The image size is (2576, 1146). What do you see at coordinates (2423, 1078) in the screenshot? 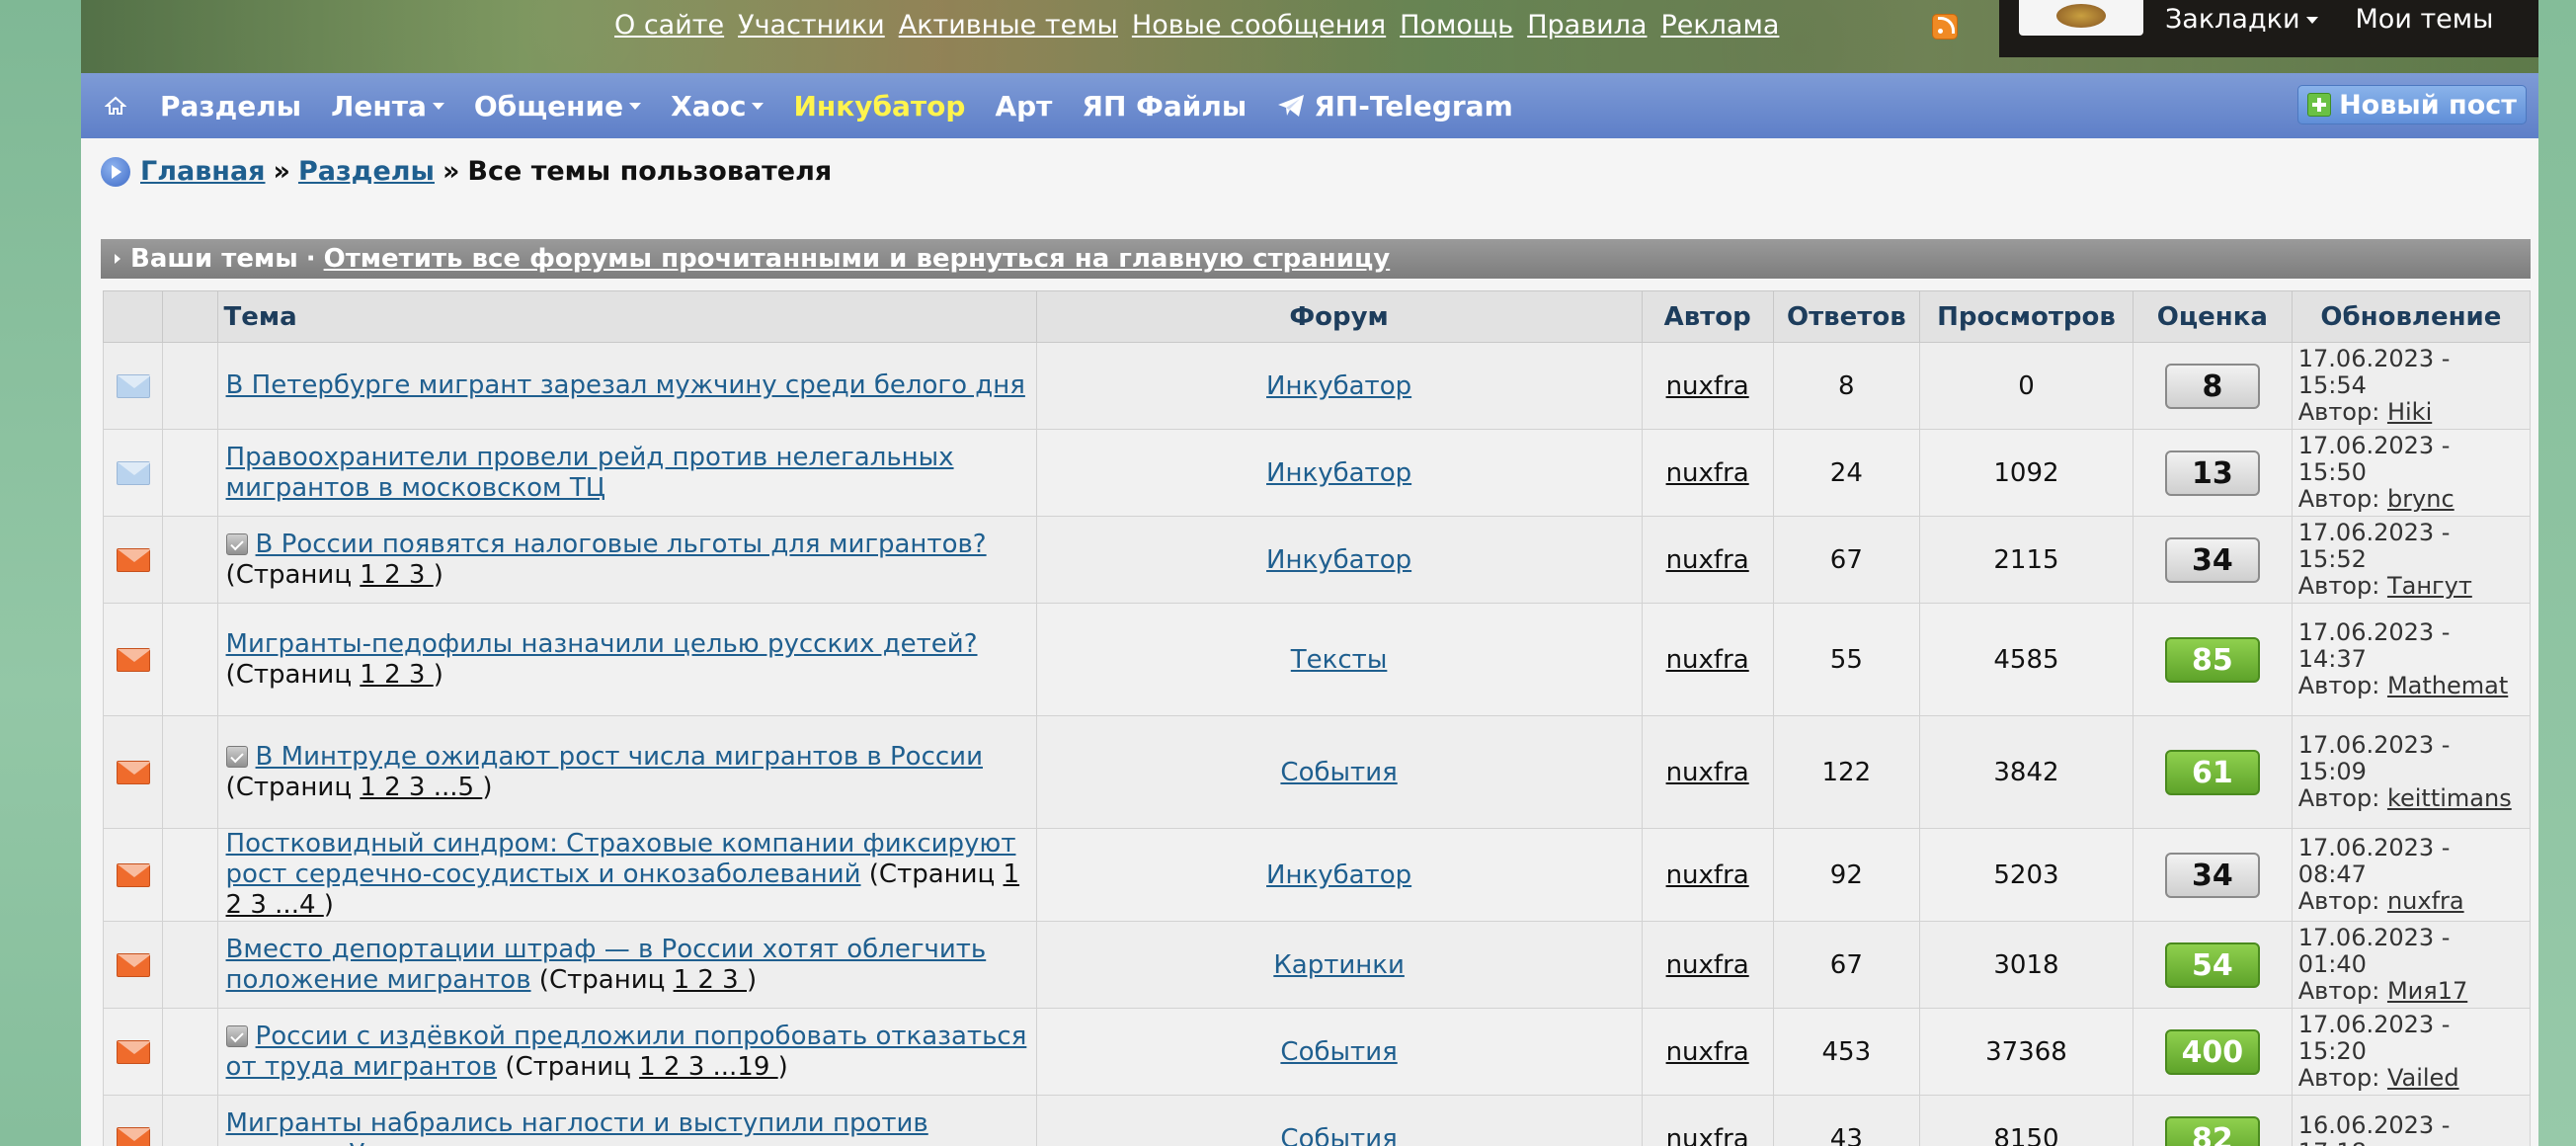
I see `last-post-author-link: Vailed` at bounding box center [2423, 1078].